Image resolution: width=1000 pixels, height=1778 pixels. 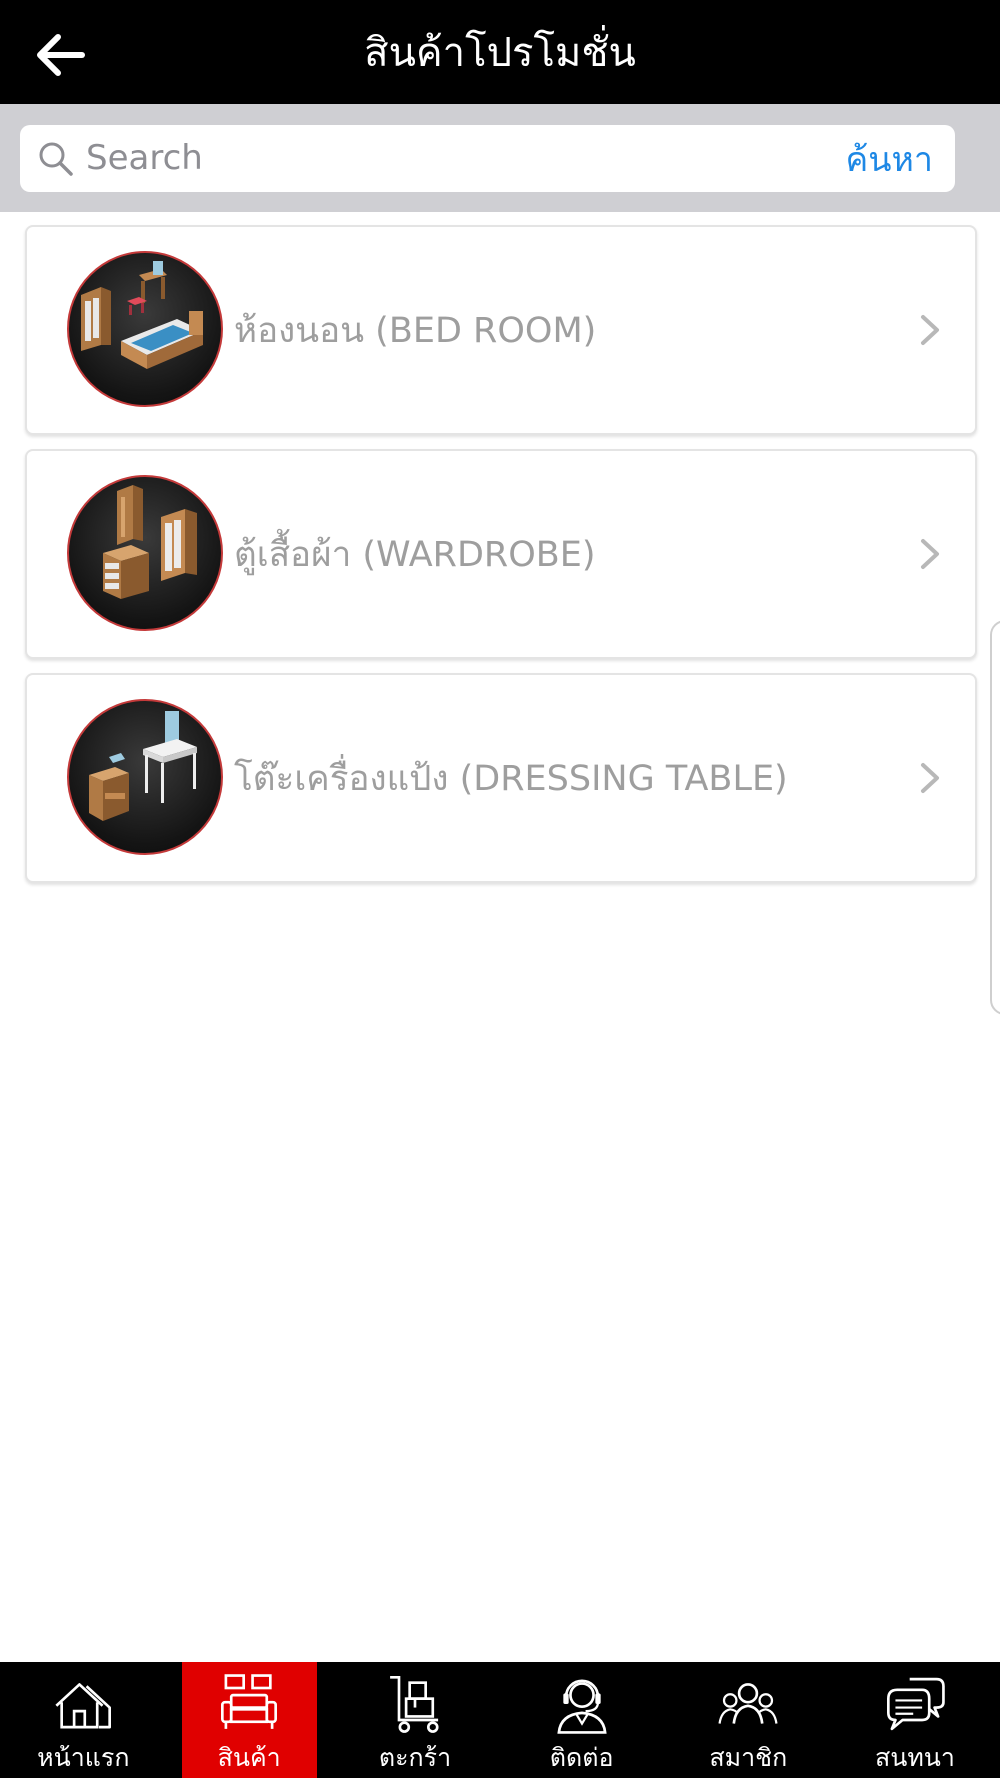 I want to click on nav-item-cart: ตะกร้า, so click(x=415, y=1720).